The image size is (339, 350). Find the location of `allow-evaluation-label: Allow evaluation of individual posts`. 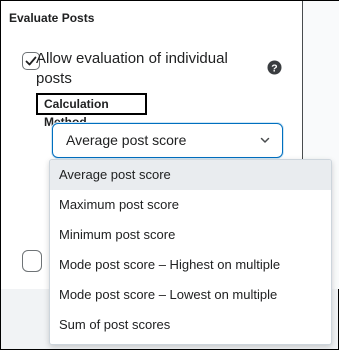

allow-evaluation-label: Allow evaluation of individual posts is located at coordinates (132, 68).